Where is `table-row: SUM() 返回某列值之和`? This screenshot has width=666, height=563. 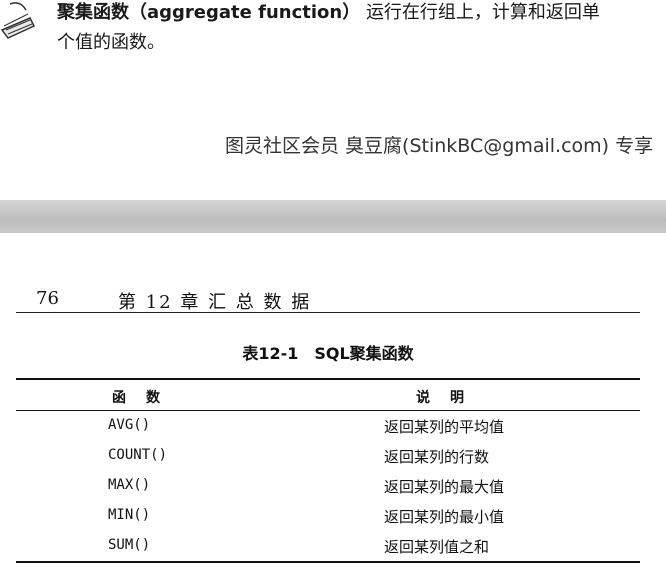
table-row: SUM() 返回某列值之和 is located at coordinates (328, 546).